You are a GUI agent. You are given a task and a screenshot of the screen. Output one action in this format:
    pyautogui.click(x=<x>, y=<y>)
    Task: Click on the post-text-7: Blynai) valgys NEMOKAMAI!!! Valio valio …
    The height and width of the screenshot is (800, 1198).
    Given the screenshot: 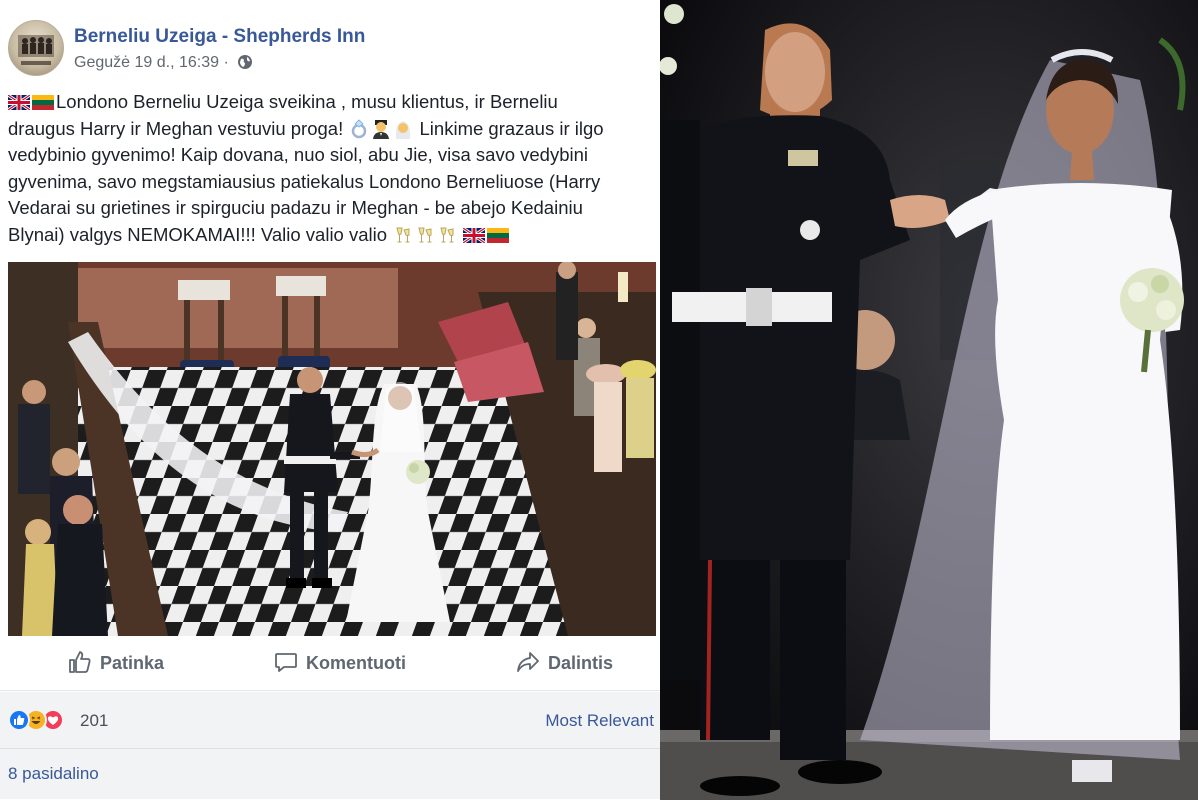 What is the action you would take?
    pyautogui.click(x=198, y=234)
    